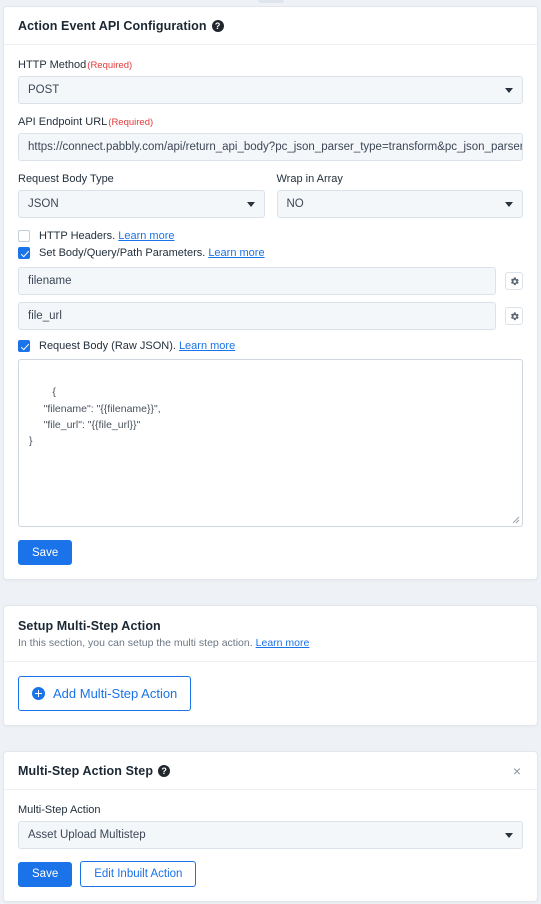 This screenshot has height=904, width=541. I want to click on api-configuration-header: Action Event API Configuration ?, so click(270, 26).